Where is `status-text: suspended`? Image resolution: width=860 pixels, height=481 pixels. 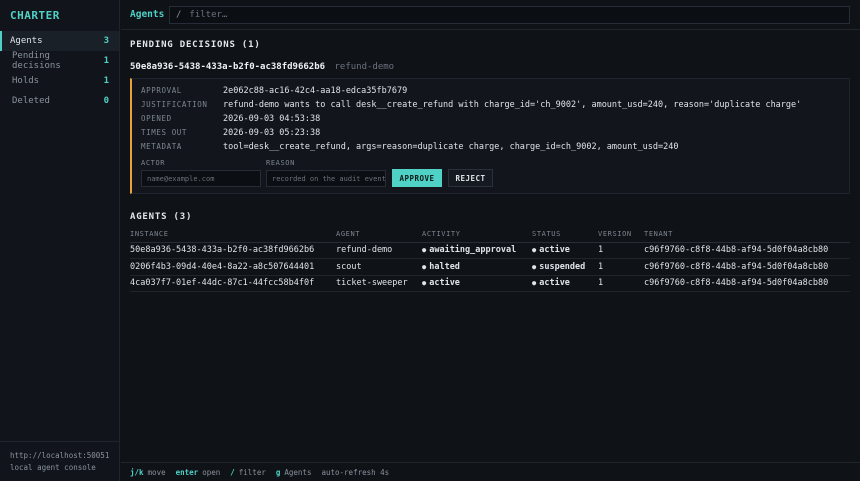 status-text: suspended is located at coordinates (562, 266).